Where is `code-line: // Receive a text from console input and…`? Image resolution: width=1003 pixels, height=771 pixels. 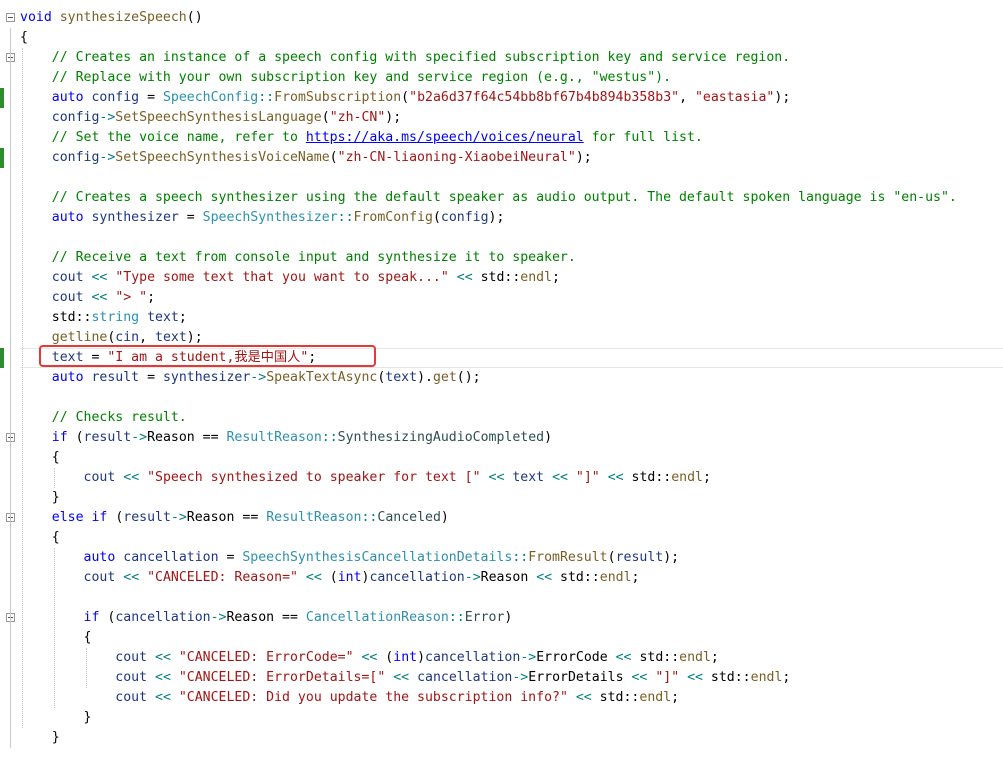
code-line: // Receive a text from console input and… is located at coordinates (511, 258).